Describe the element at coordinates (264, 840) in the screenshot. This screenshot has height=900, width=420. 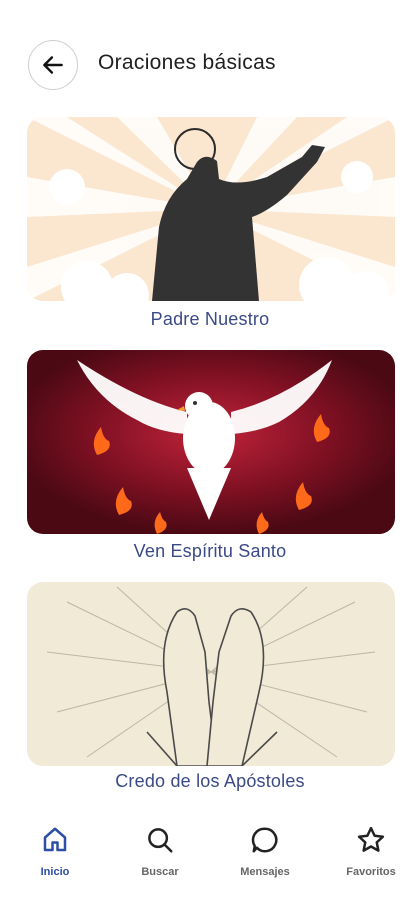
I see `message-icon` at that location.